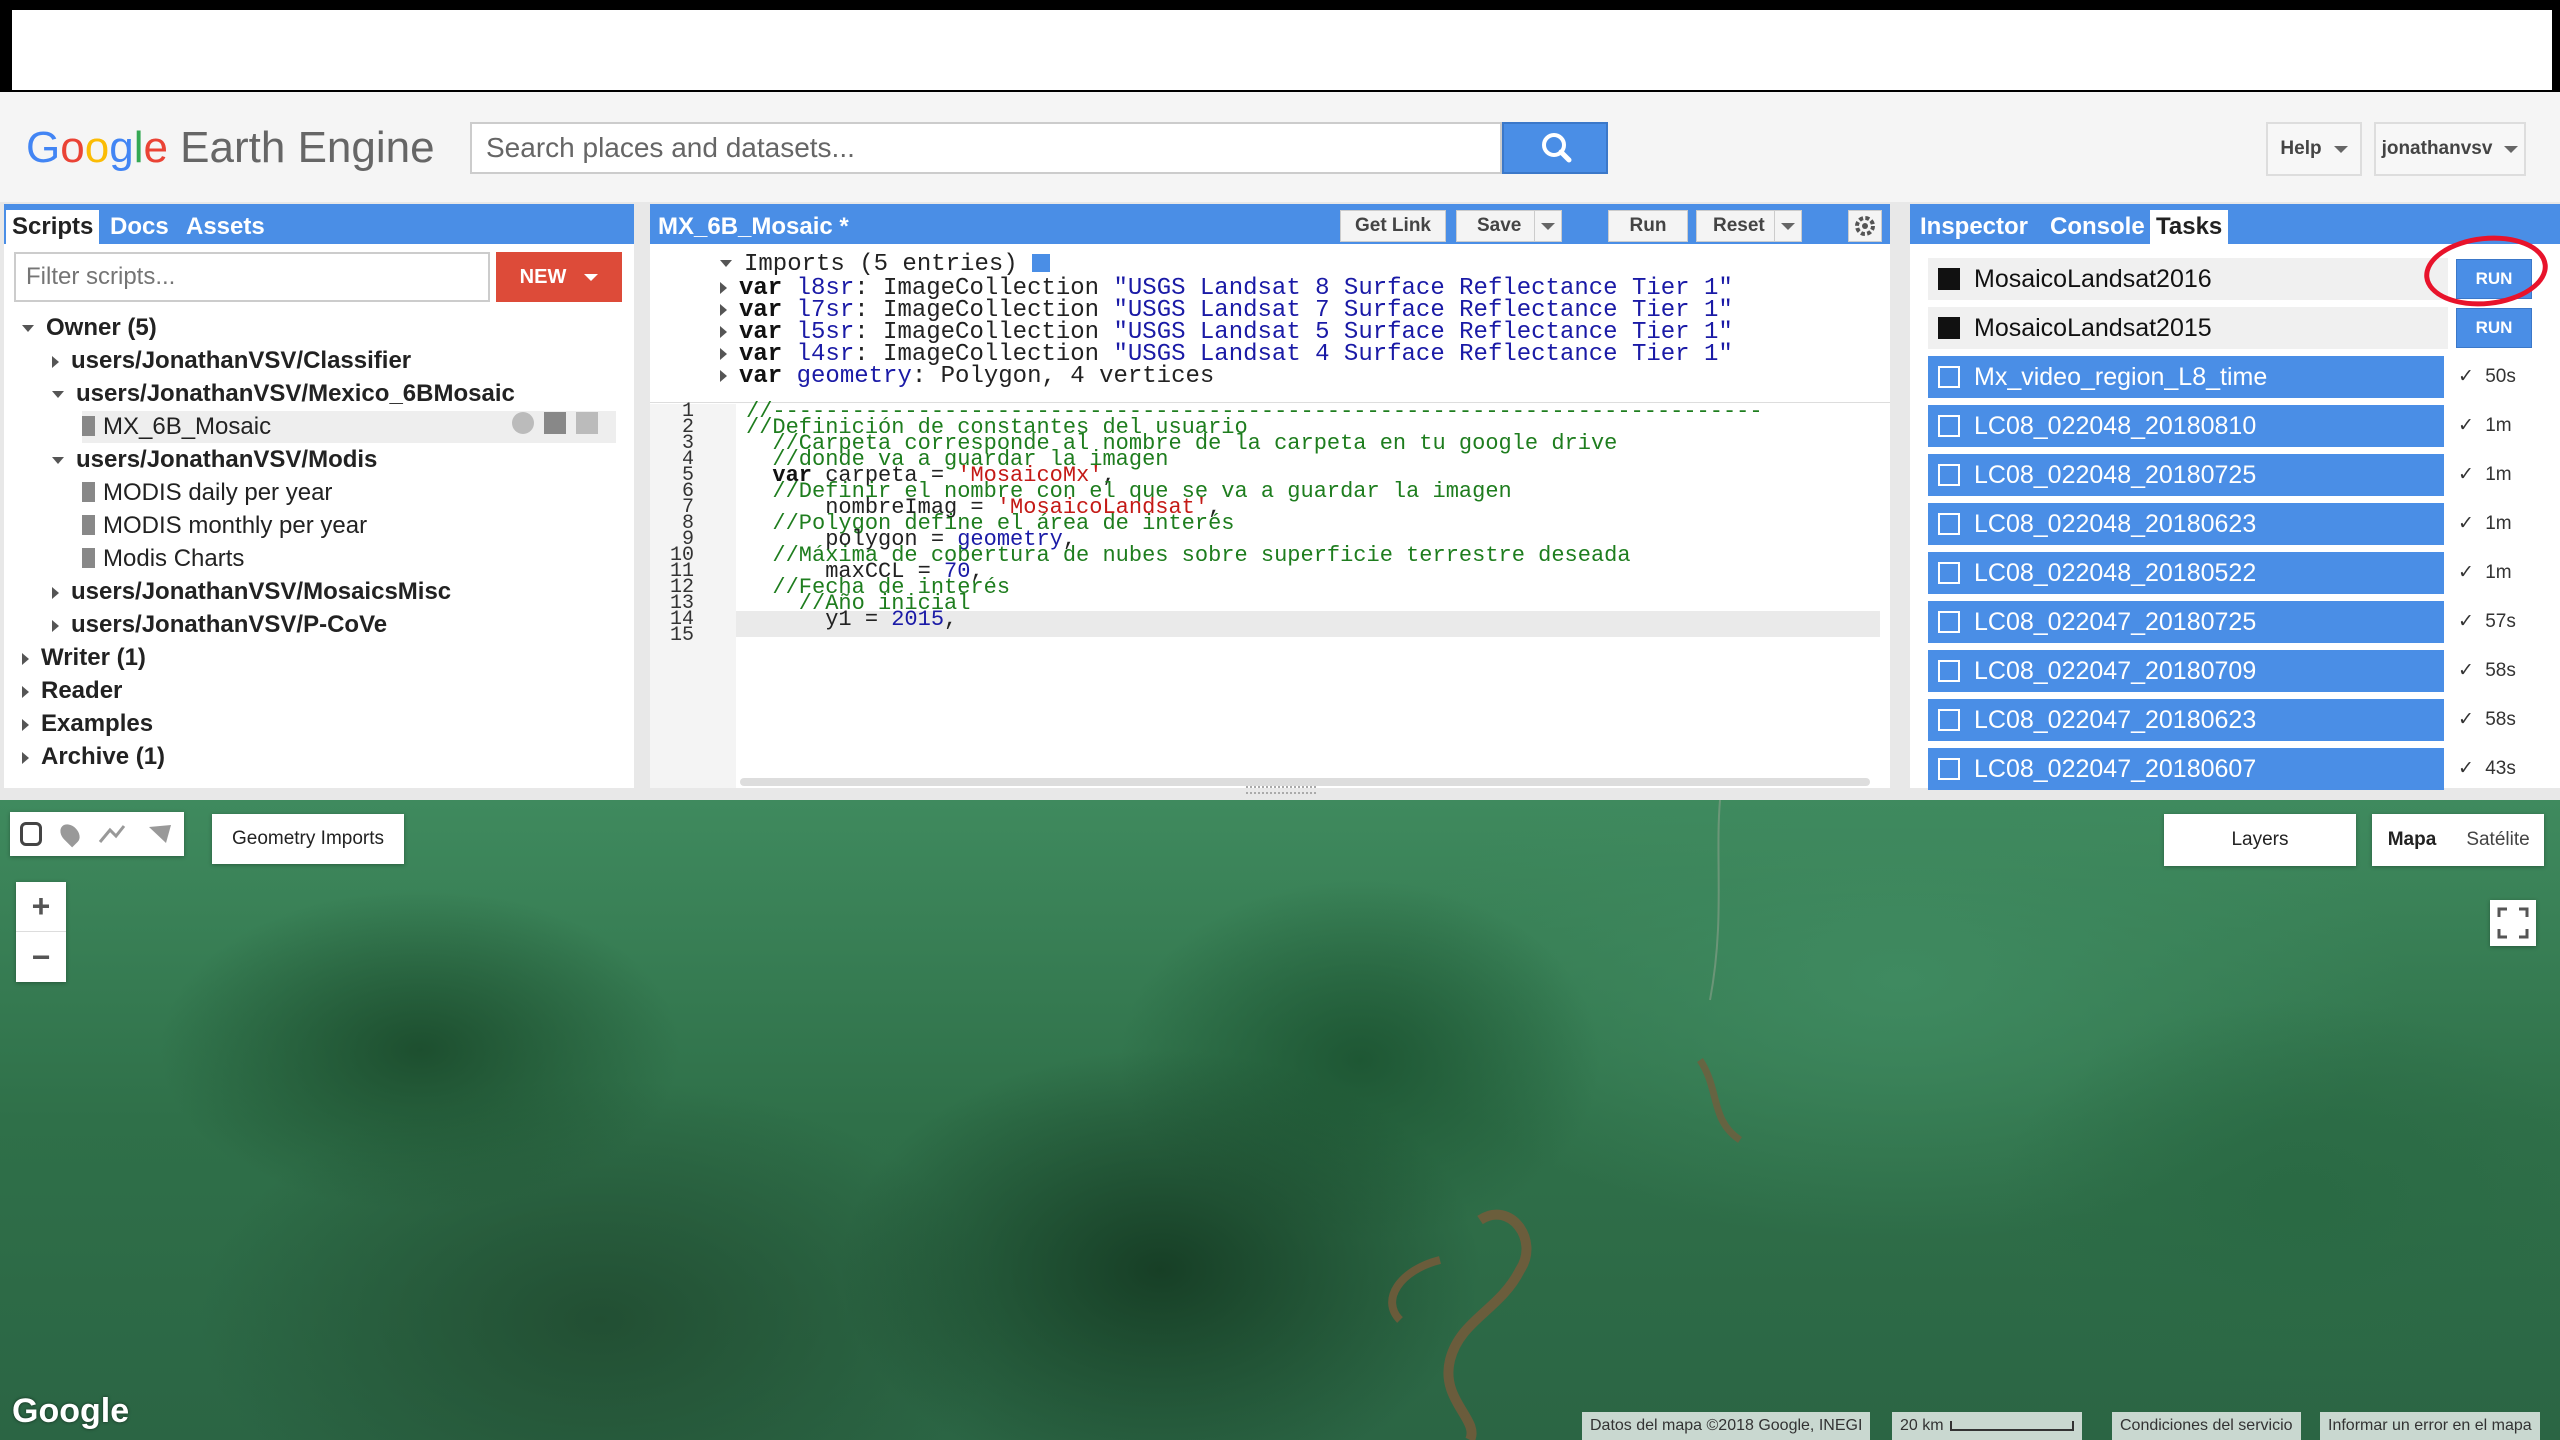 Image resolution: width=2560 pixels, height=1440 pixels. I want to click on new-label: NEW, so click(543, 276).